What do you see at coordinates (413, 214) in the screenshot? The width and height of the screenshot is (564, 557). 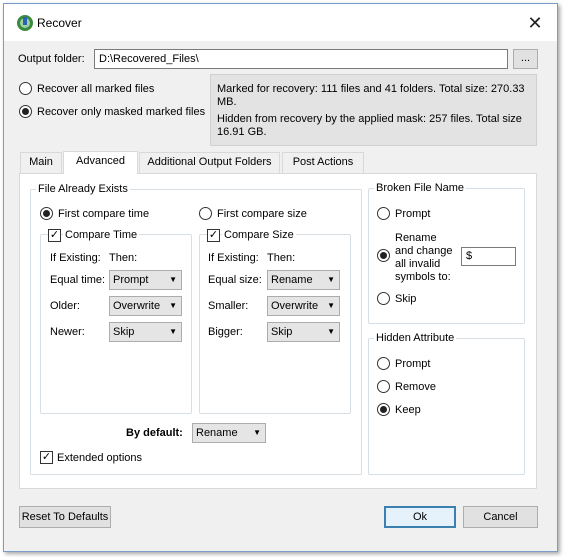 I see `broken-prompt-label: Prompt` at bounding box center [413, 214].